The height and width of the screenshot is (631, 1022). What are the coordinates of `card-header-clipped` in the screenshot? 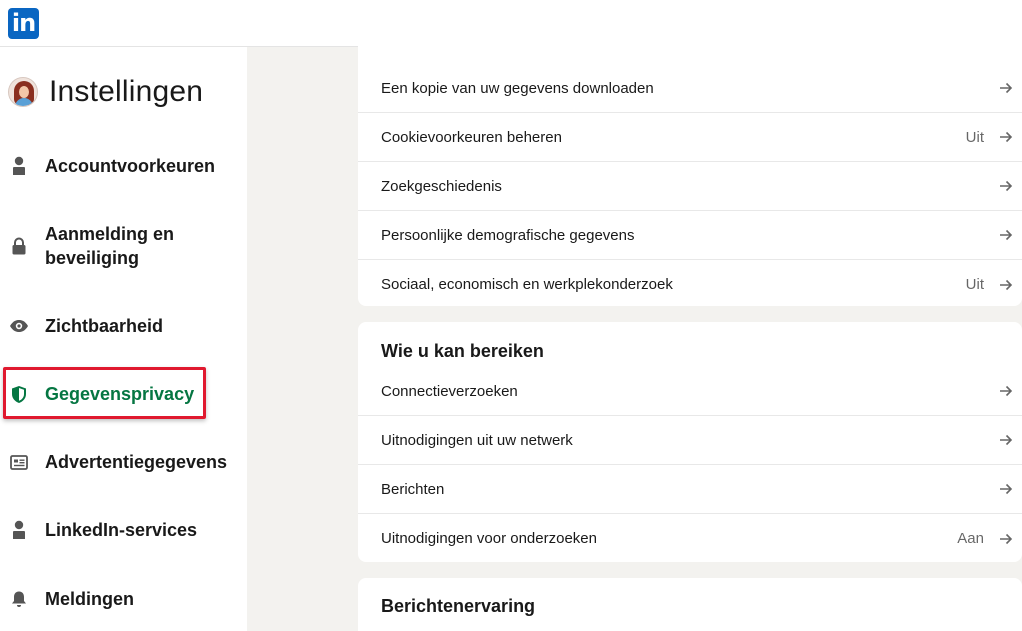 It's located at (690, 39).